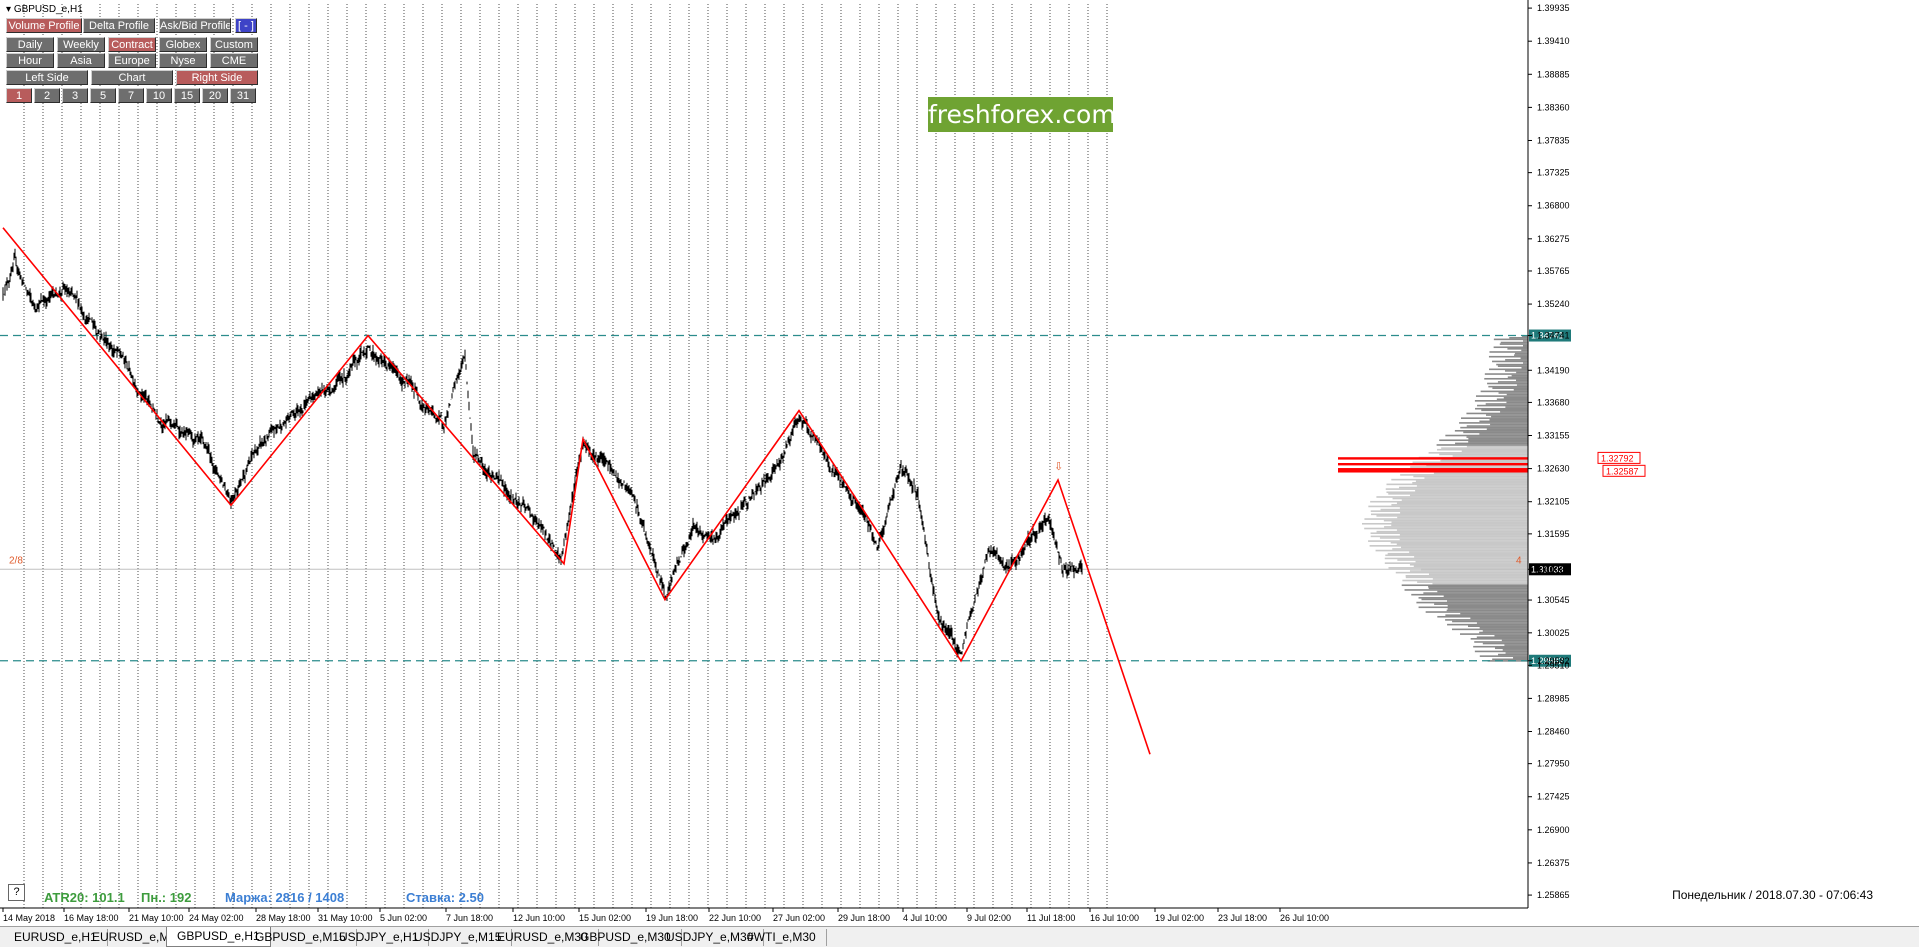  Describe the element at coordinates (187, 95) in the screenshot. I see `indicator-button-15: 15` at that location.